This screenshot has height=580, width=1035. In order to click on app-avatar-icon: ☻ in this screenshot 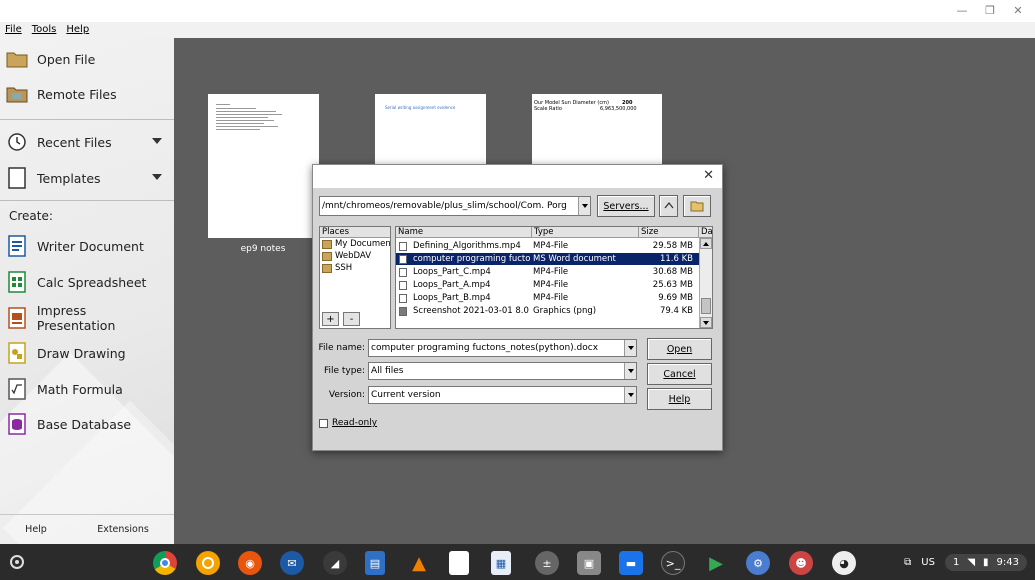, I will do `click(801, 563)`.